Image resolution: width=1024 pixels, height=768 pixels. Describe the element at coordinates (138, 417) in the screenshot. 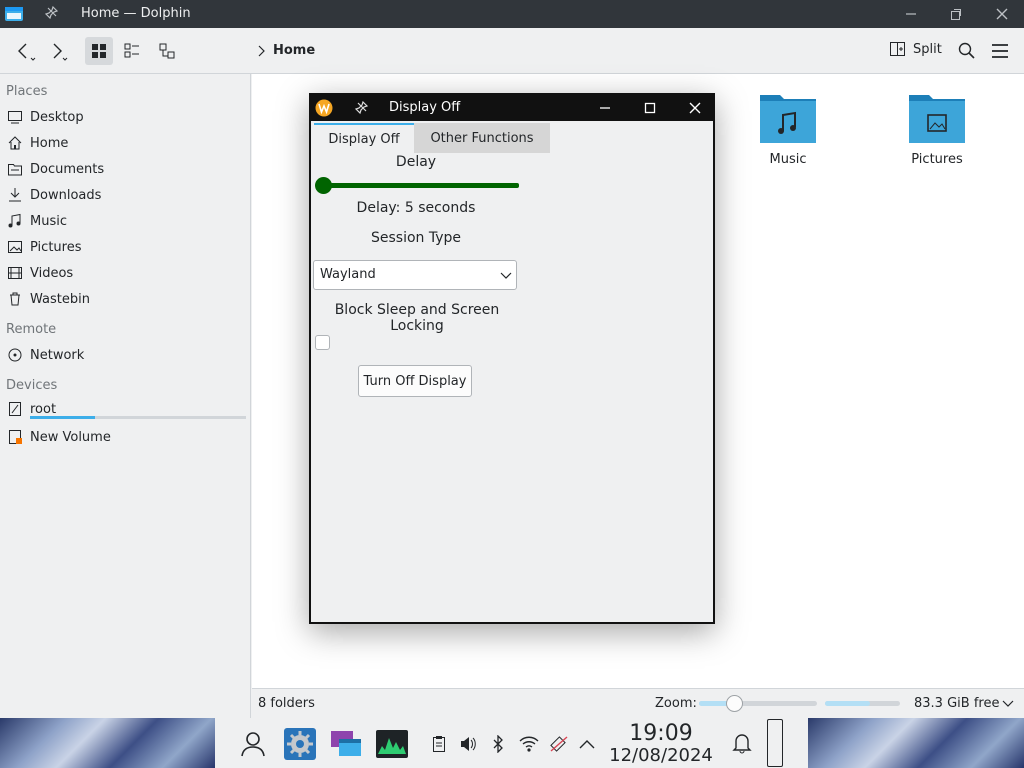

I see `root-usage-bar` at that location.